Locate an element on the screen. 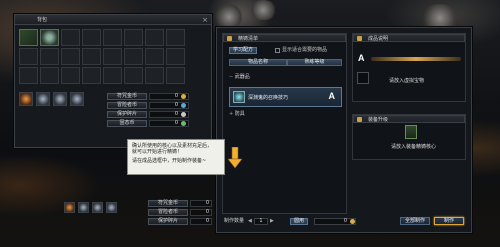 Image resolution: width=500 pixels, height=247 pixels. product-info-title: 成品说明 is located at coordinates (378, 39).